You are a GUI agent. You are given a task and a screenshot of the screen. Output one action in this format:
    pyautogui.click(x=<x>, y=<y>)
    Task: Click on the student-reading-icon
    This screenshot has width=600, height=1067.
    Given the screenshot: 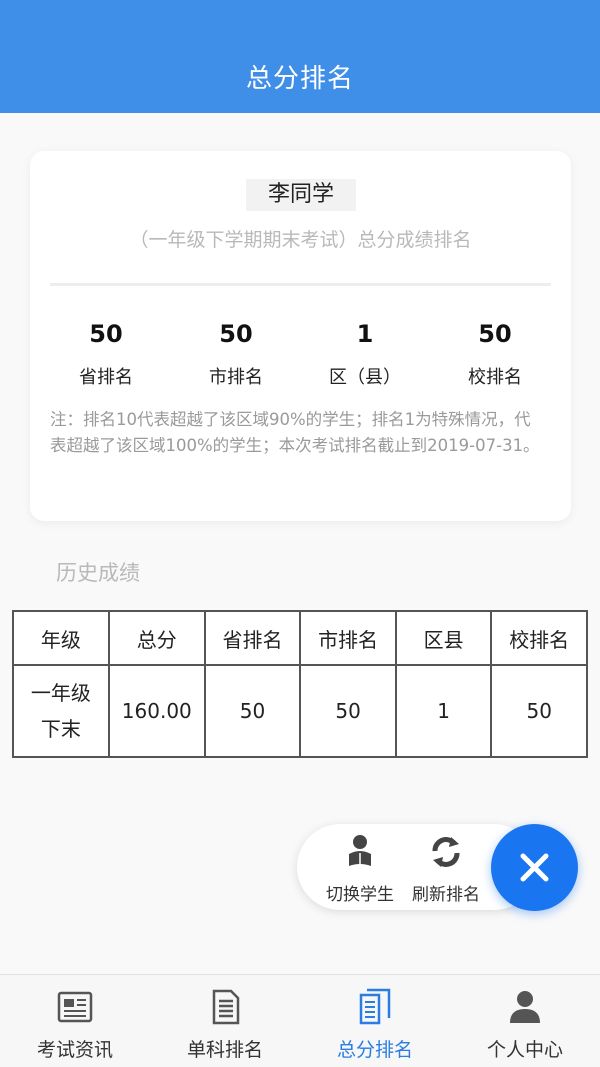 What is the action you would take?
    pyautogui.click(x=360, y=852)
    